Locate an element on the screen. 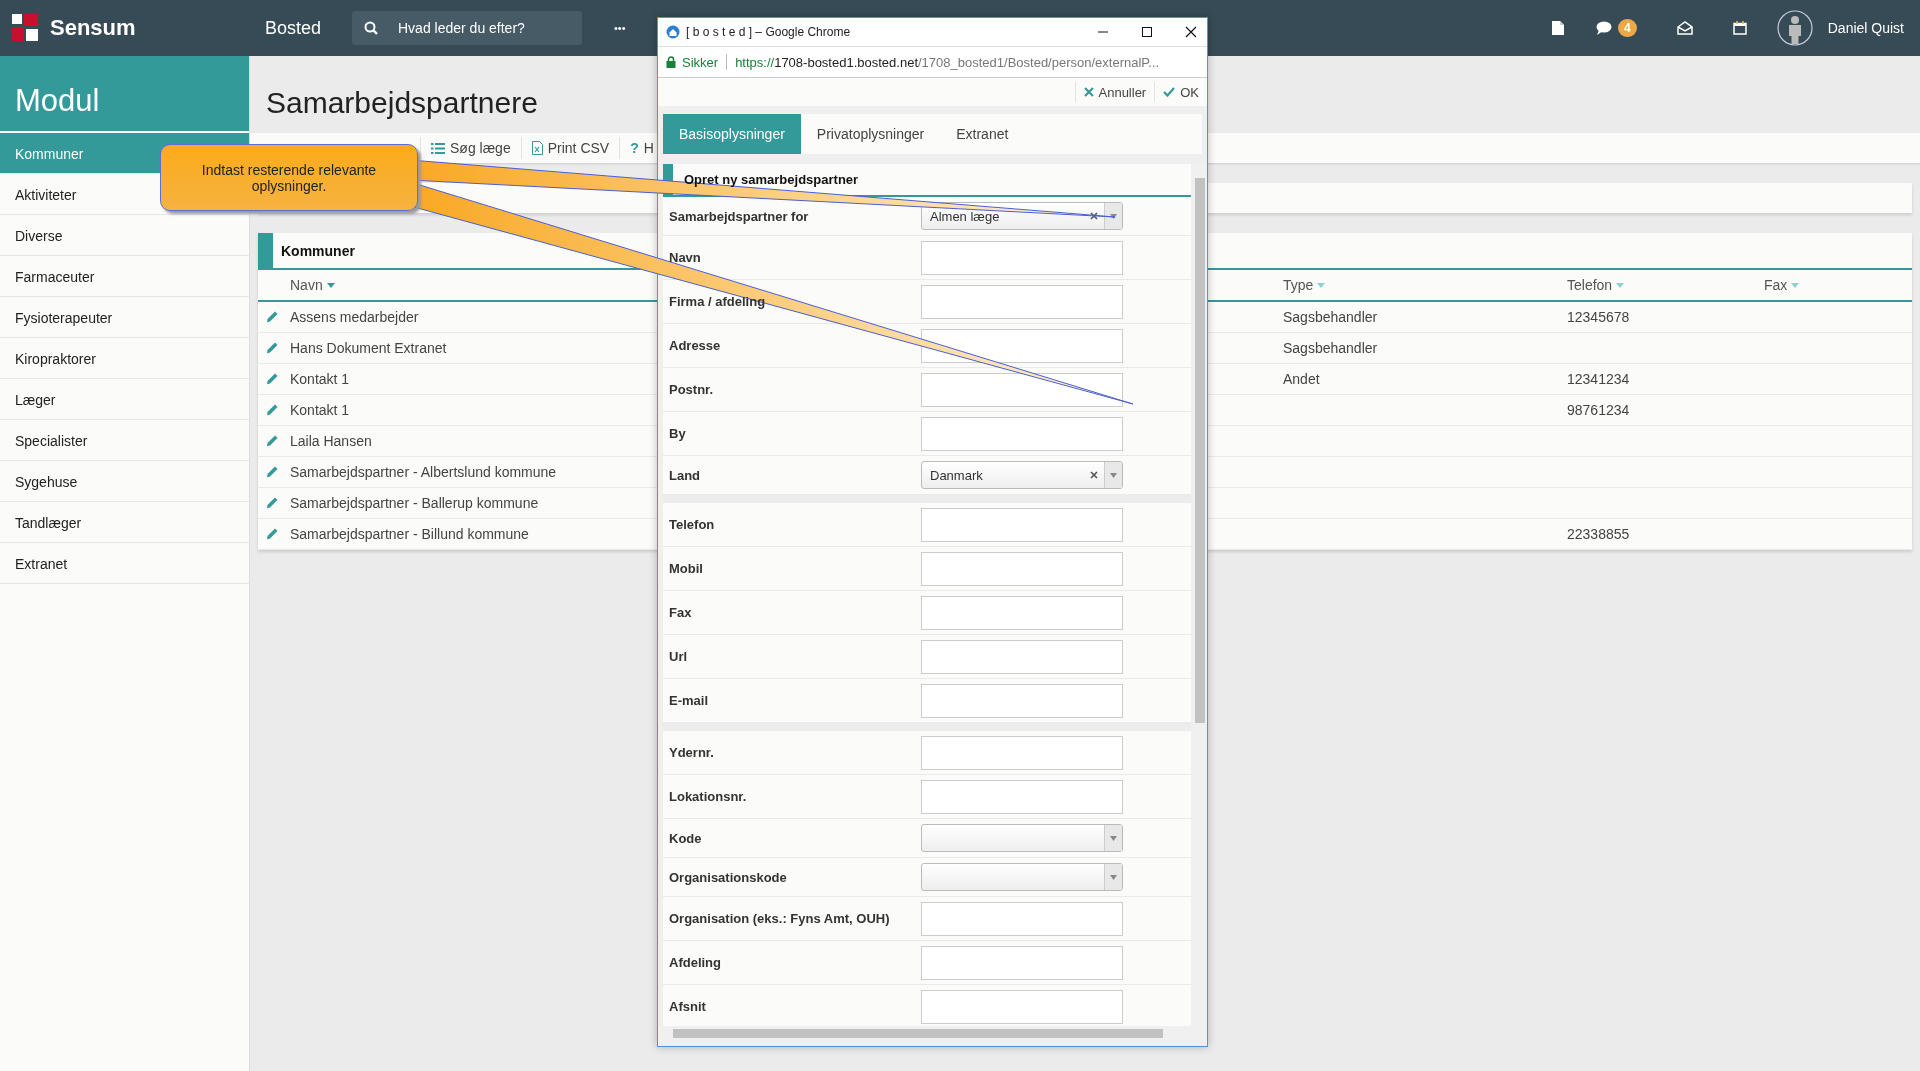 The width and height of the screenshot is (1920, 1071). calendar-icon is located at coordinates (1739, 28).